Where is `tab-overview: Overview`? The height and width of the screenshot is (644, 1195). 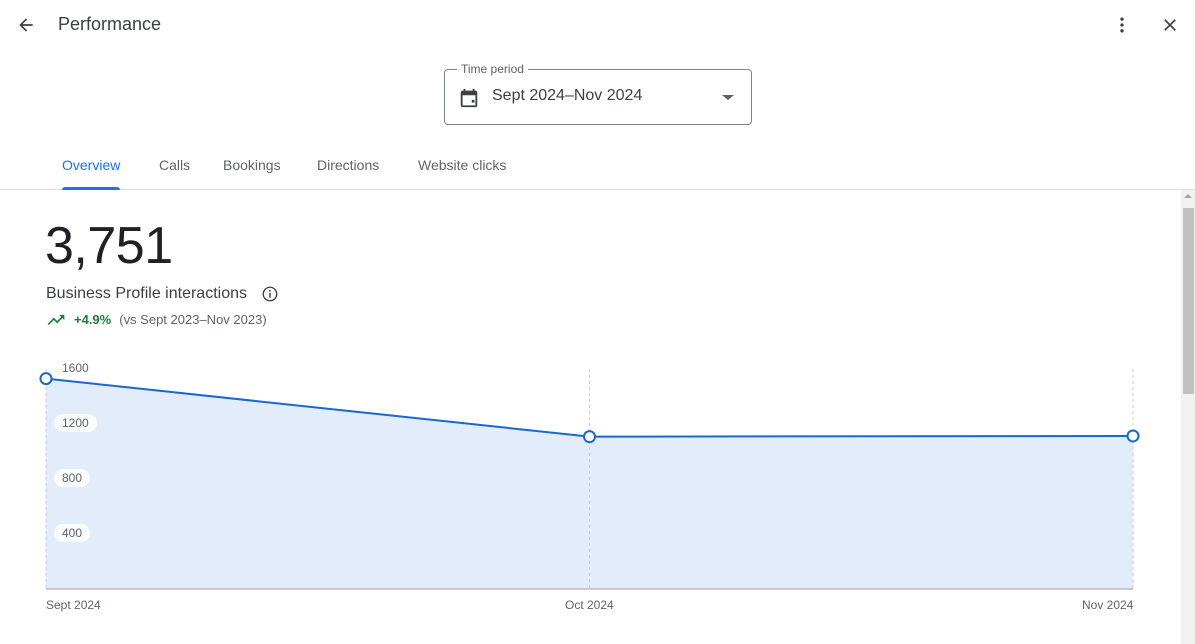 tab-overview: Overview is located at coordinates (91, 167).